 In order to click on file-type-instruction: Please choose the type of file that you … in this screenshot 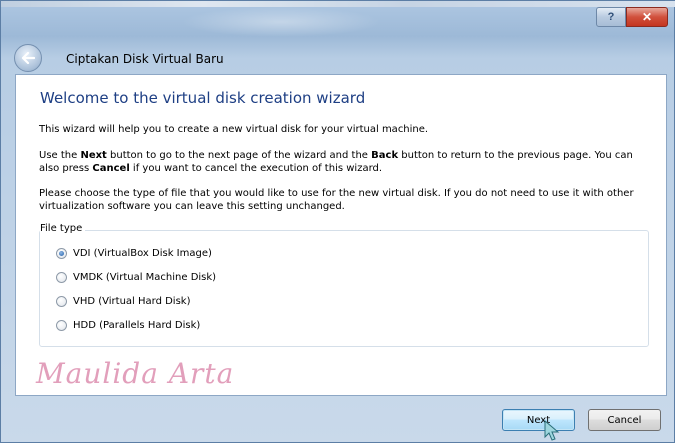, I will do `click(336, 200)`.